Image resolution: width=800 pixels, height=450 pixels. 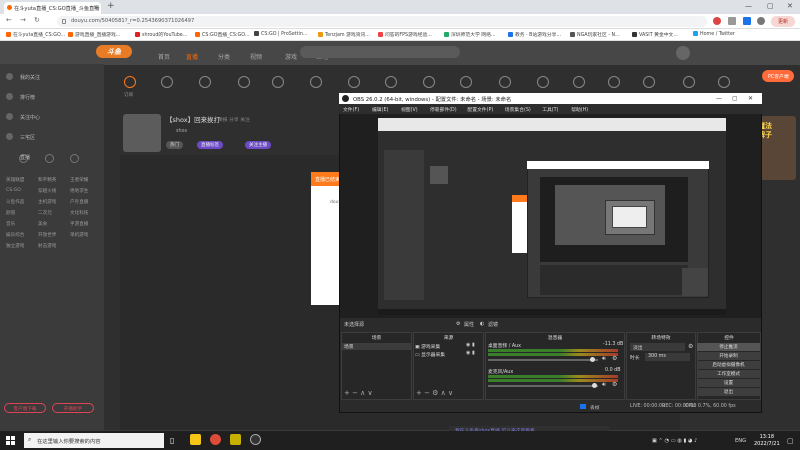 I want to click on exit-button: 退出, so click(x=728, y=392).